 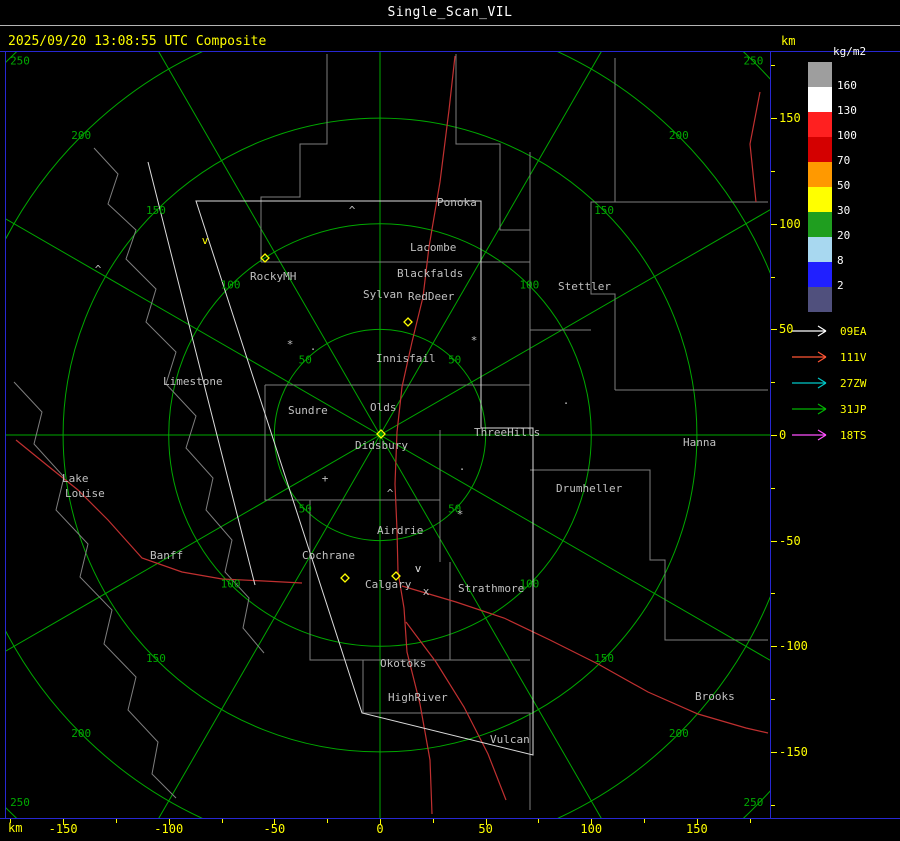 I want to click on scan-area-outline, so click(x=201, y=373).